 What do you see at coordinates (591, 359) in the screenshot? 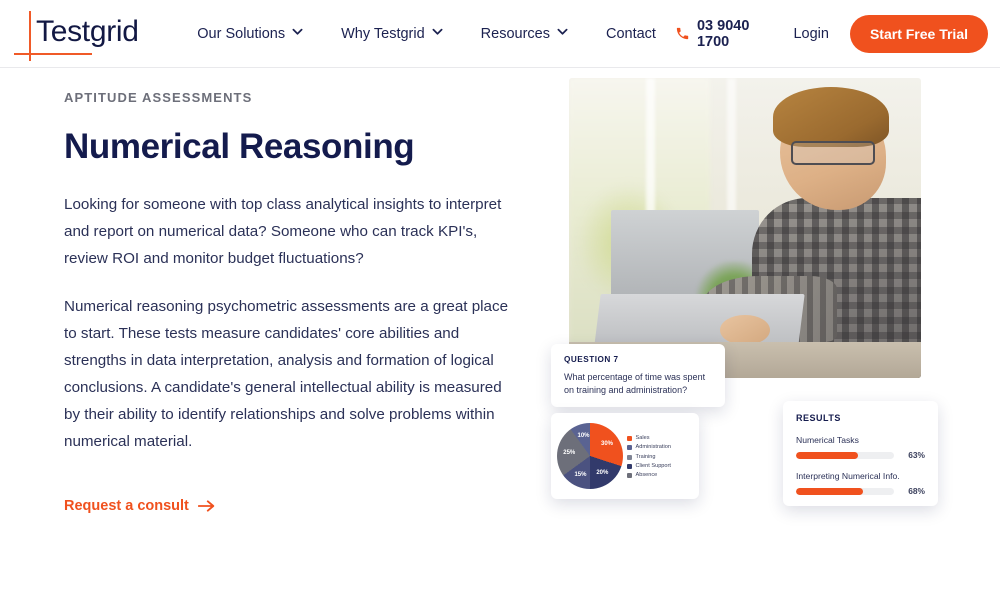
I see `question-card-label: QUESTION 7` at bounding box center [591, 359].